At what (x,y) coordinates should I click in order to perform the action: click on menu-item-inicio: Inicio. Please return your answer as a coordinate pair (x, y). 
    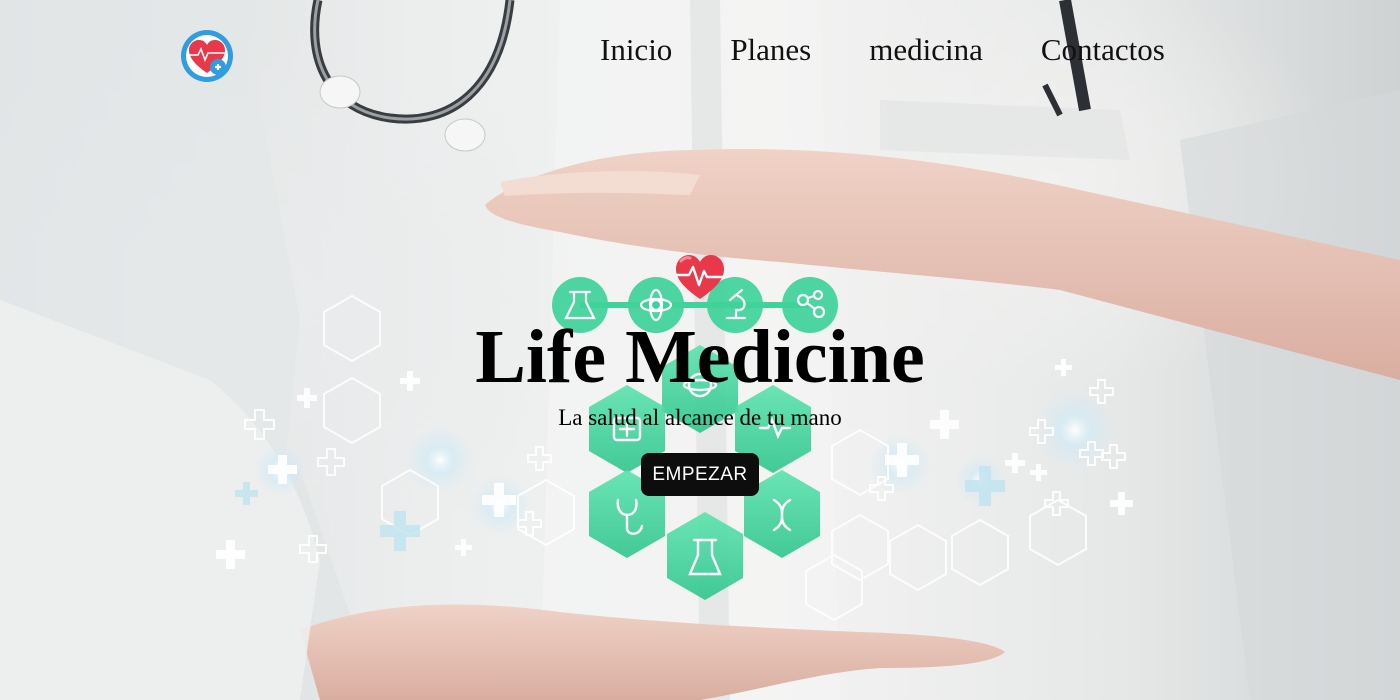
    Looking at the image, I should click on (636, 50).